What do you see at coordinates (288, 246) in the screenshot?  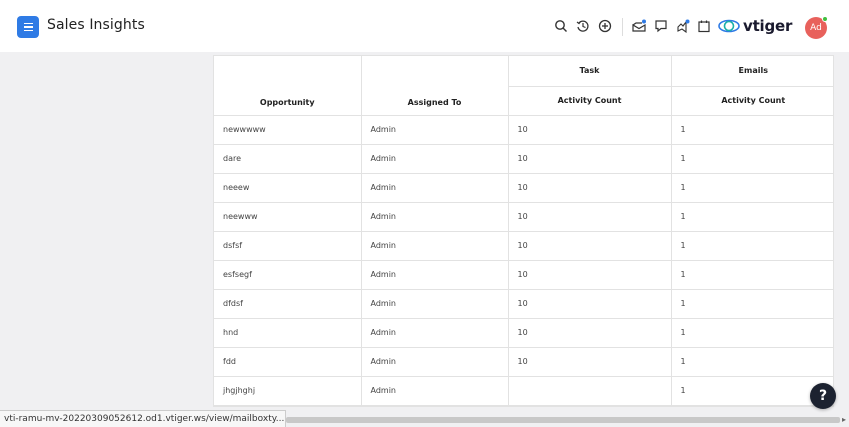 I see `opportunity-cell: dsfsf` at bounding box center [288, 246].